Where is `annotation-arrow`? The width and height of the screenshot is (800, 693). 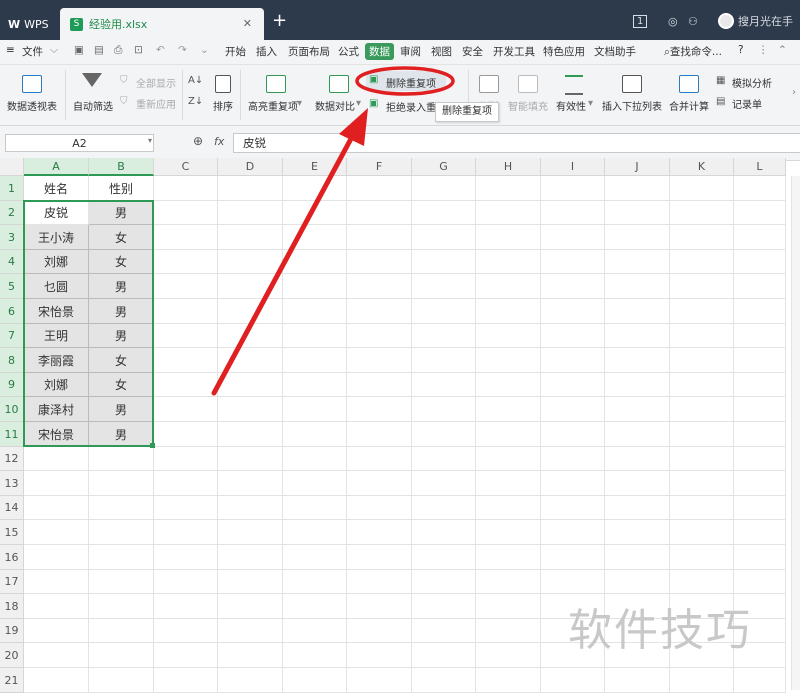 annotation-arrow is located at coordinates (283, 264).